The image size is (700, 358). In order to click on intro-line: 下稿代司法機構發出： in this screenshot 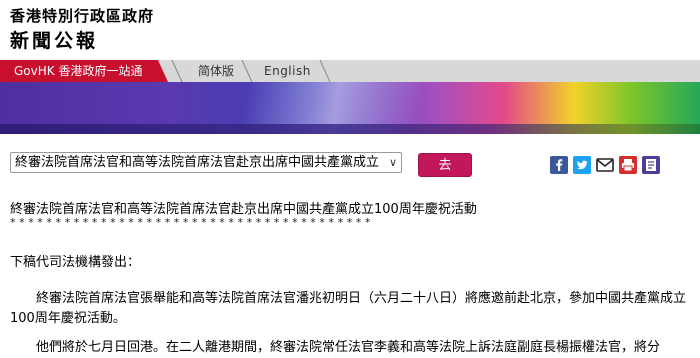, I will do `click(75, 262)`.